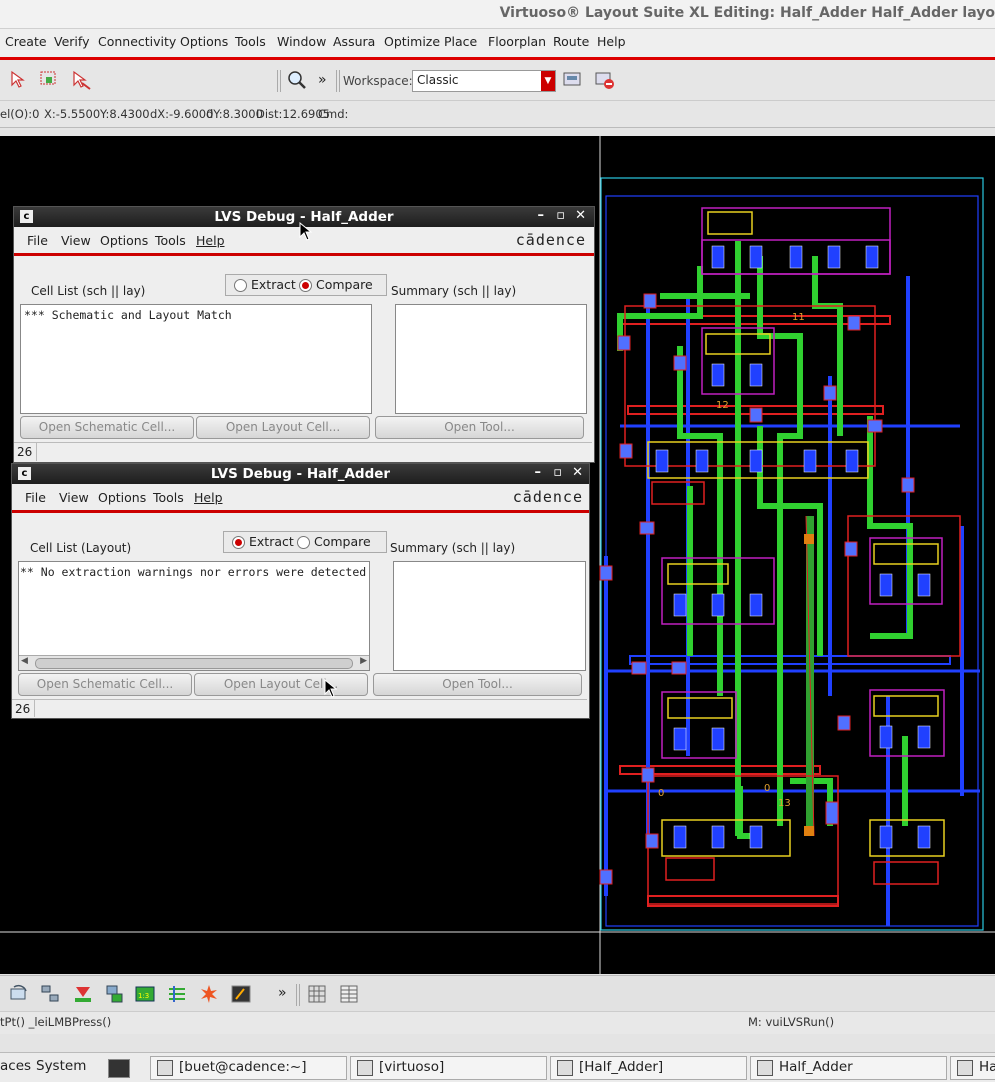 Image resolution: width=995 pixels, height=1082 pixels. Describe the element at coordinates (125, 114) in the screenshot. I see `cursor-y: Y:8.4300` at that location.